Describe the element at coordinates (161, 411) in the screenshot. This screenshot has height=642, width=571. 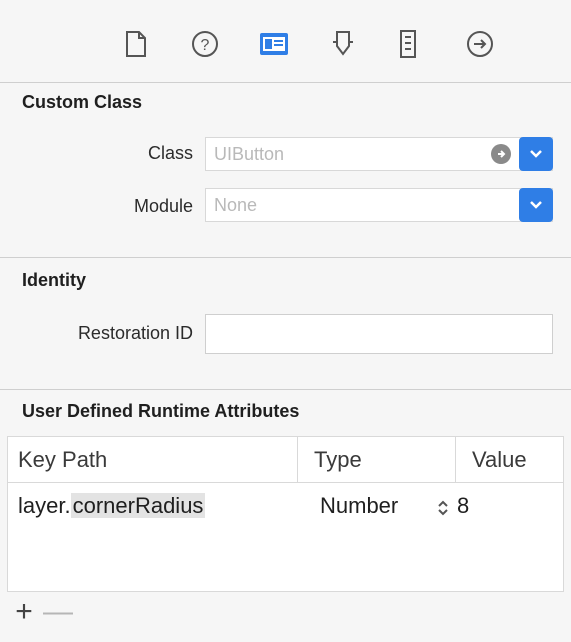
I see `runtime-attributes-title: User Defined Runtime Attributes` at that location.